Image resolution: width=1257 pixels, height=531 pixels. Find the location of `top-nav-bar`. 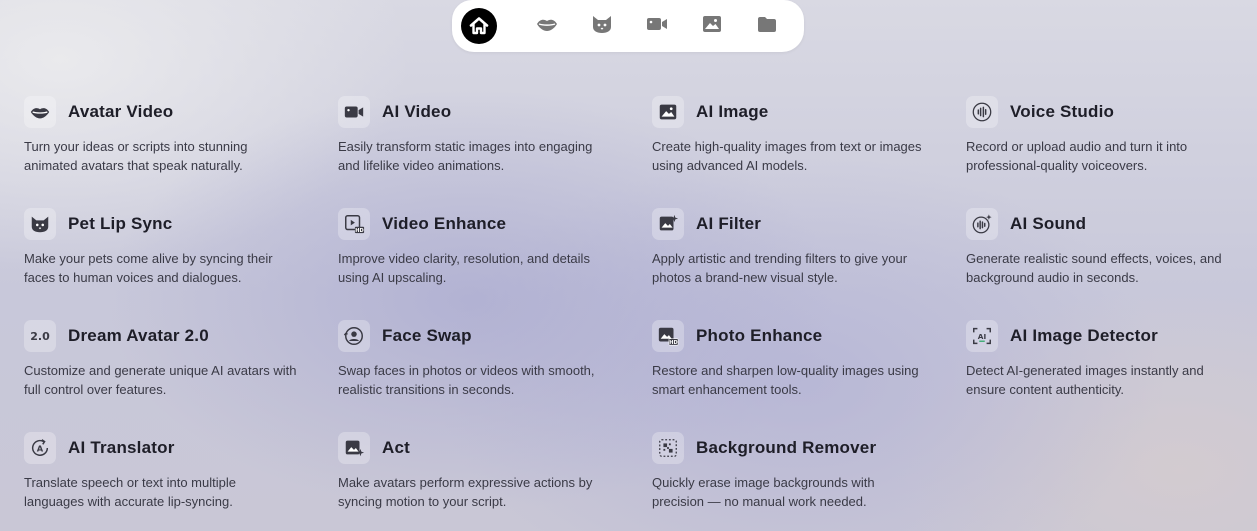

top-nav-bar is located at coordinates (628, 26).